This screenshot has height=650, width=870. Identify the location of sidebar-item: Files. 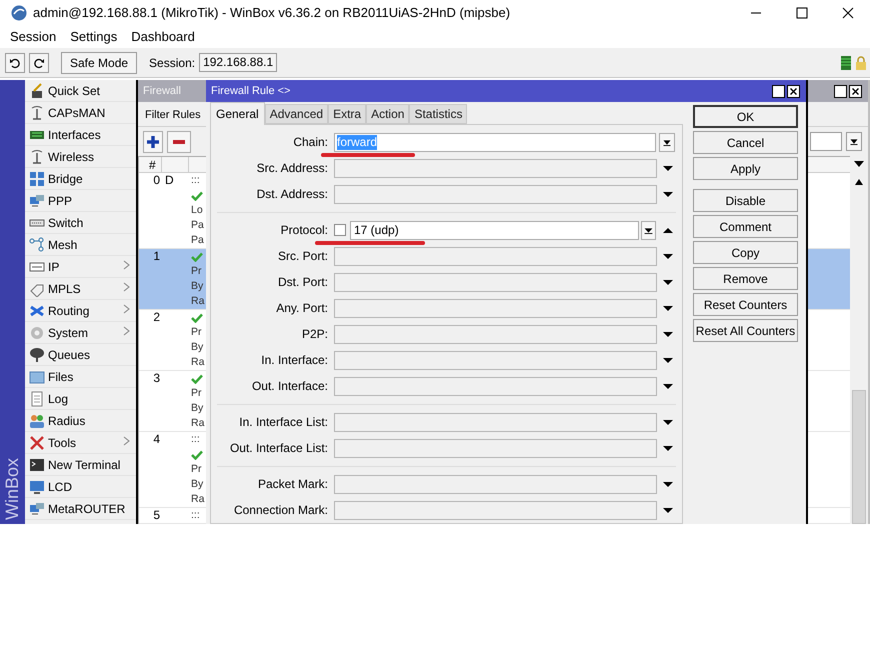
(80, 377).